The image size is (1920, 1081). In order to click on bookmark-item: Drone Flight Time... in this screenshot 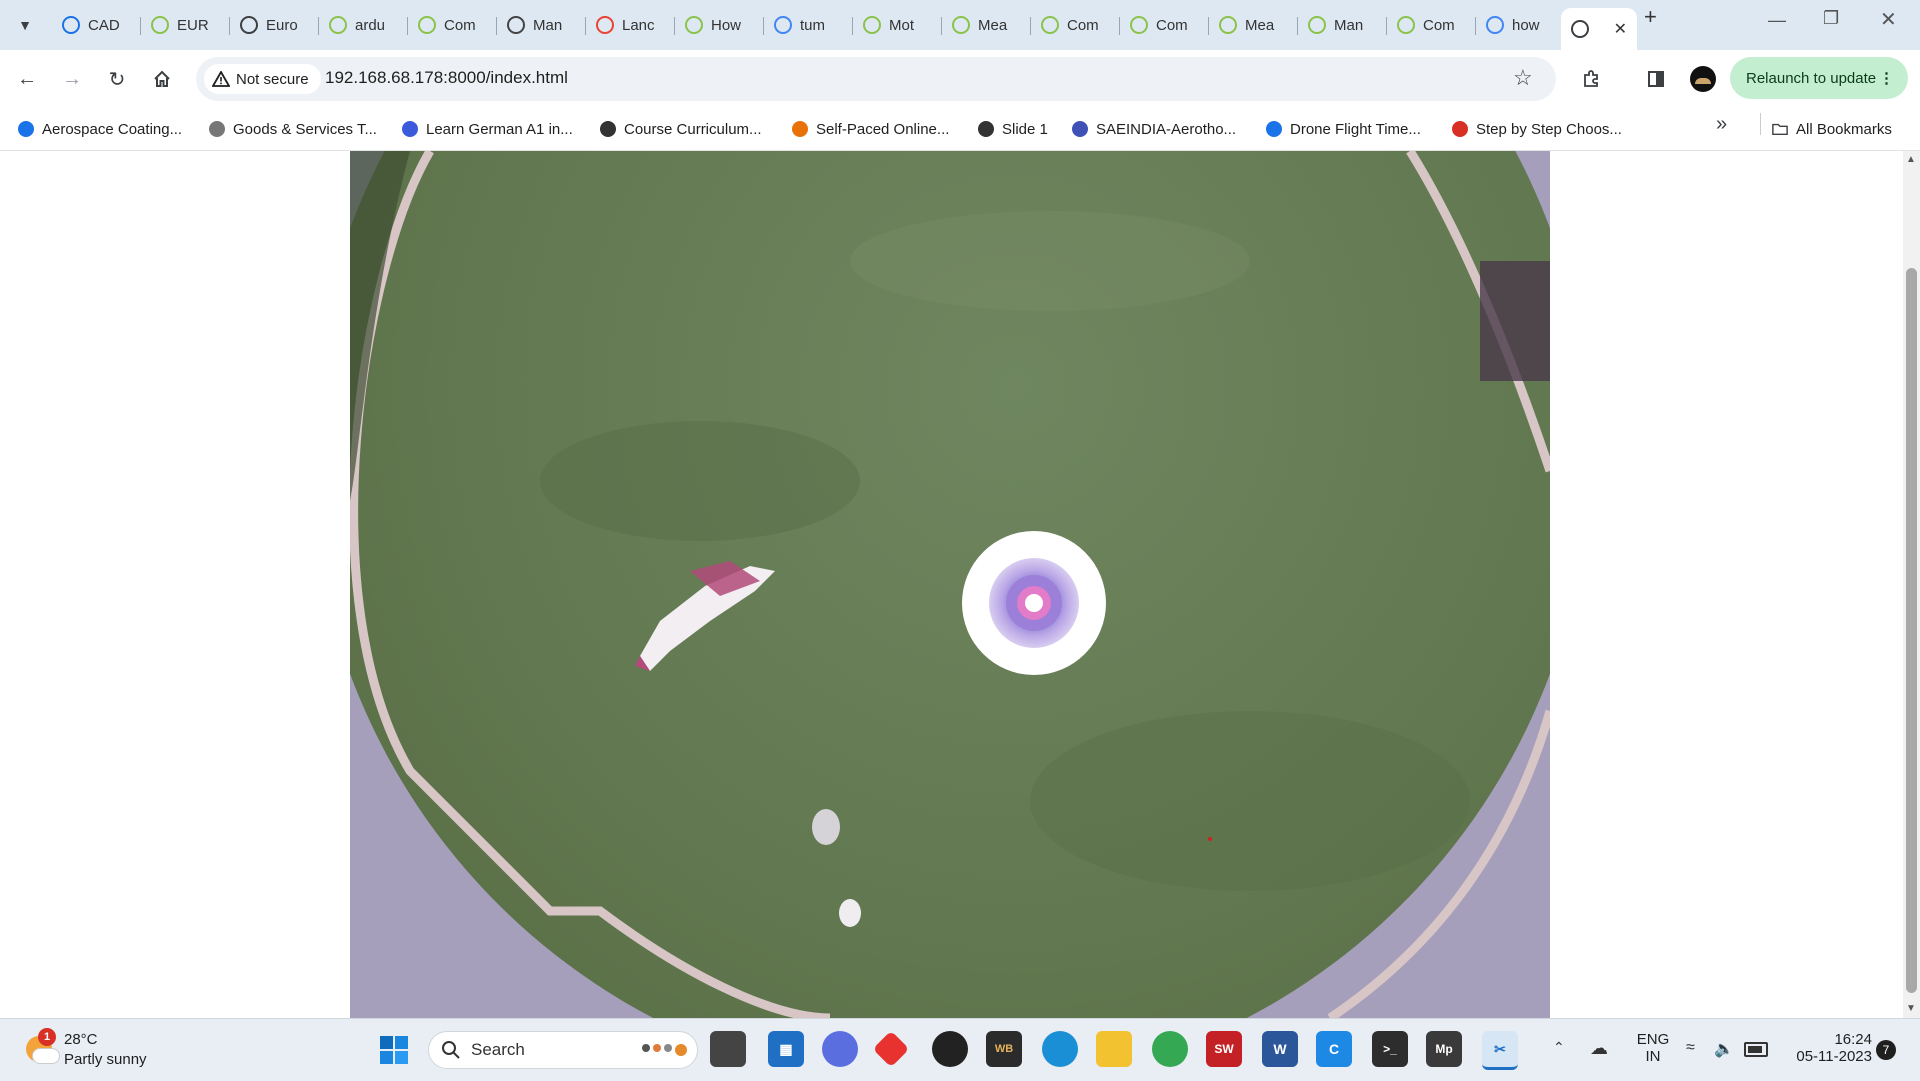, I will do `click(1343, 129)`.